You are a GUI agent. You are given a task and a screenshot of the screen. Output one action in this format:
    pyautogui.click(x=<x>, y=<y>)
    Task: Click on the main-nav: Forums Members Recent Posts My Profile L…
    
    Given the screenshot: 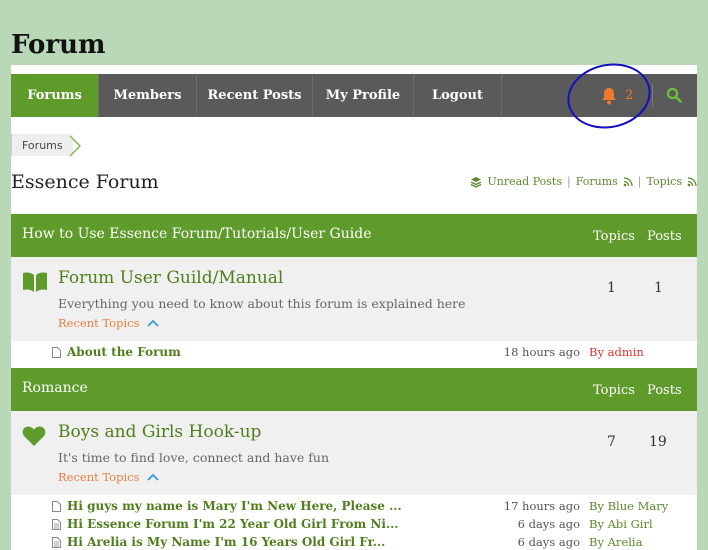 What is the action you would take?
    pyautogui.click(x=354, y=96)
    